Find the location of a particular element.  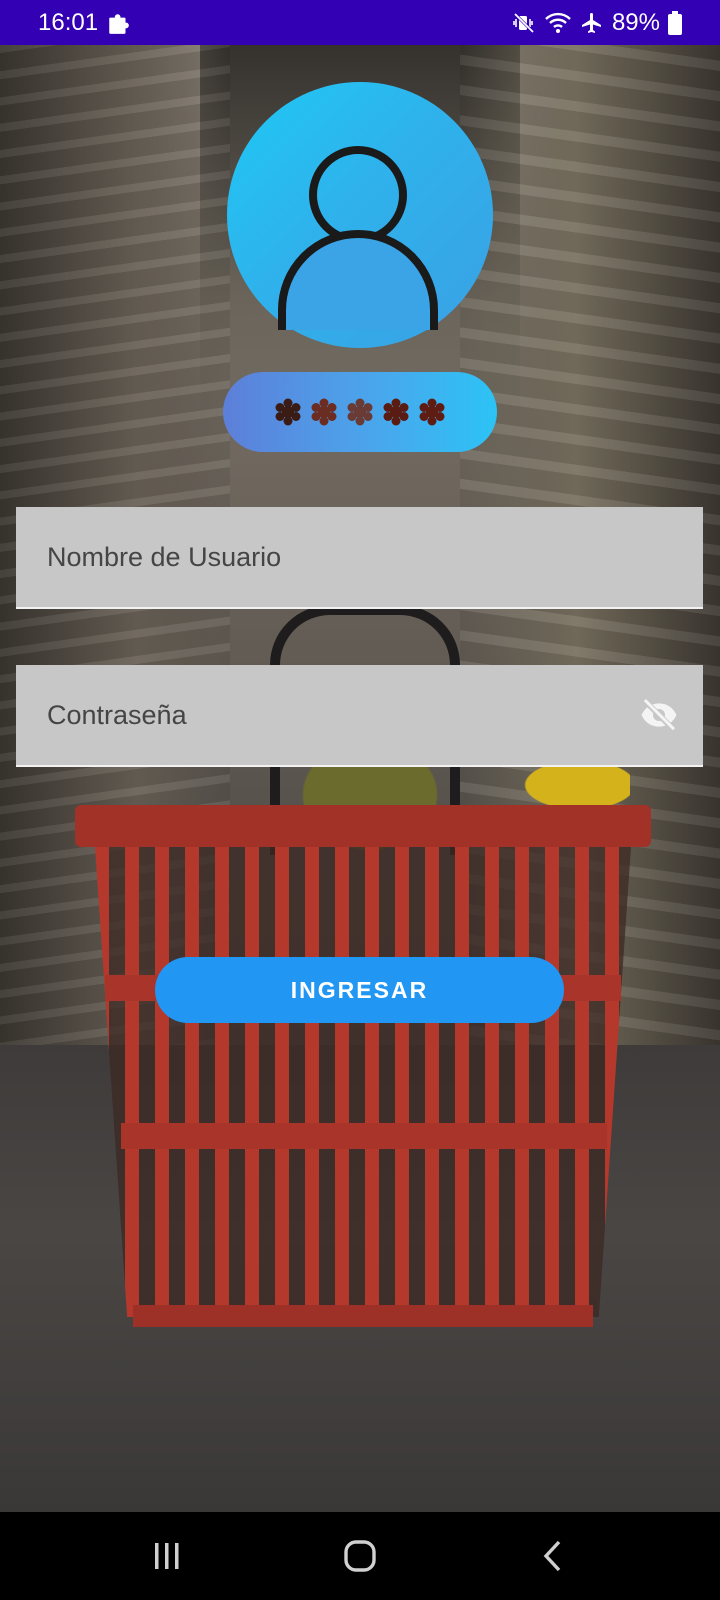

home-icon is located at coordinates (360, 1556).